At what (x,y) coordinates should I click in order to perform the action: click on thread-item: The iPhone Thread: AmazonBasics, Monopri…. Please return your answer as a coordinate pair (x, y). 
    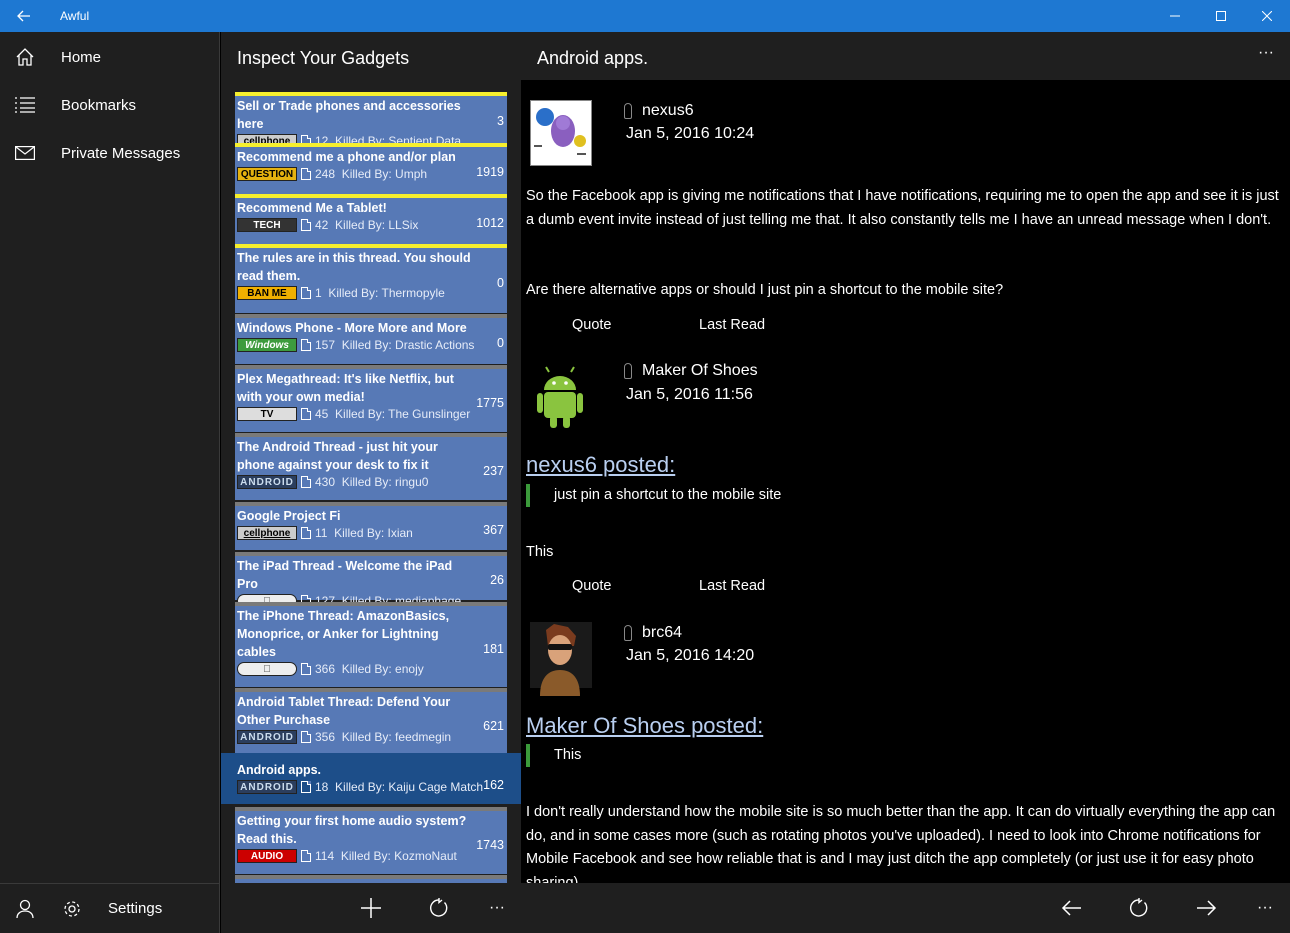
    Looking at the image, I should click on (371, 644).